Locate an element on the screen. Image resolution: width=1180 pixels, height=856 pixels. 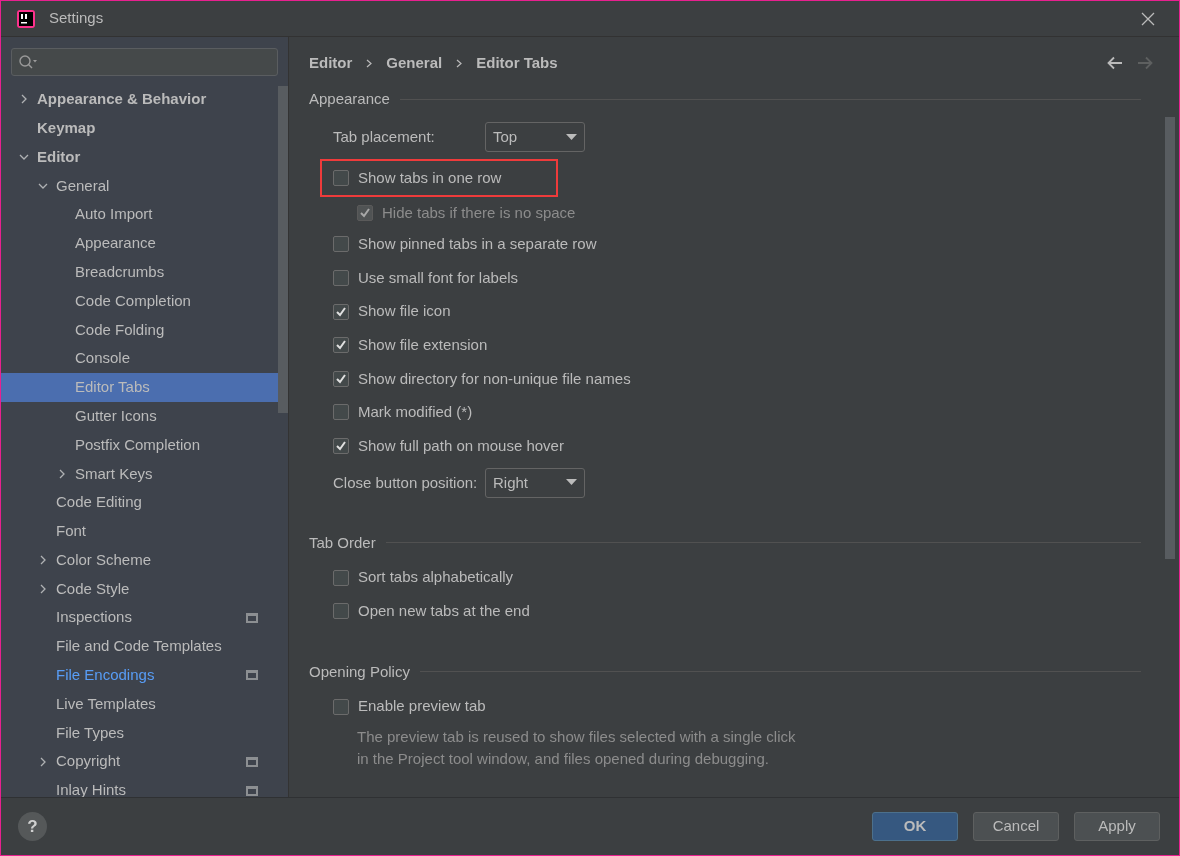
dialog-button: OK is located at coordinates (915, 826).